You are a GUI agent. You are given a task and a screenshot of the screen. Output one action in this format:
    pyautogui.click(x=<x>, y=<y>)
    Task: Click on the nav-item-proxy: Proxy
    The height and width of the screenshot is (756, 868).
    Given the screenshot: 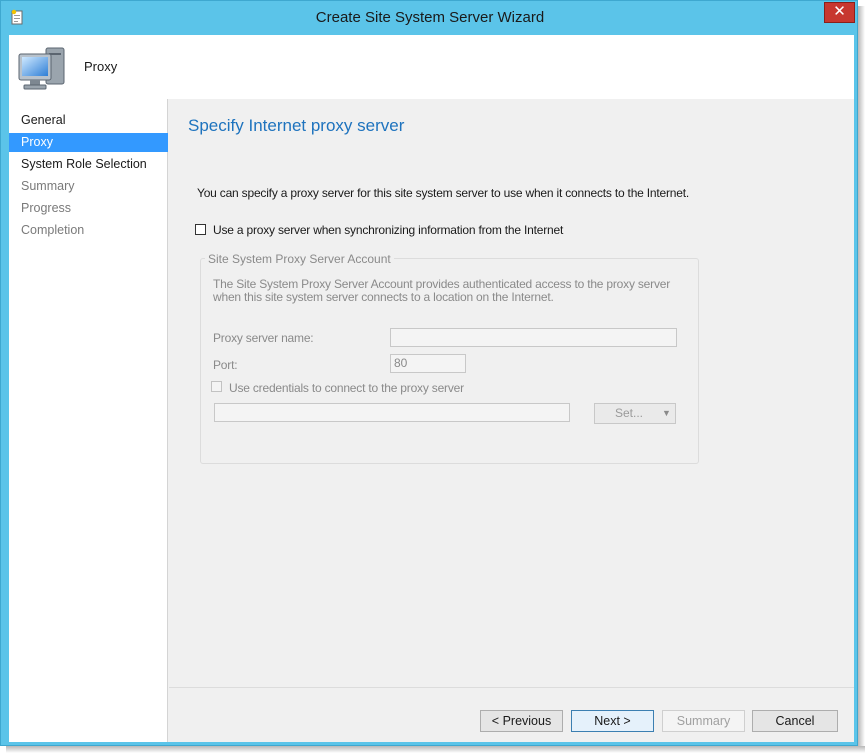 What is the action you would take?
    pyautogui.click(x=88, y=142)
    